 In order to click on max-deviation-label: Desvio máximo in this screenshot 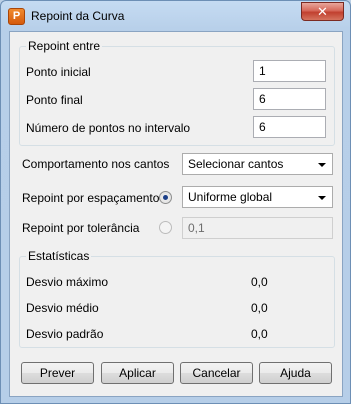, I will do `click(67, 282)`.